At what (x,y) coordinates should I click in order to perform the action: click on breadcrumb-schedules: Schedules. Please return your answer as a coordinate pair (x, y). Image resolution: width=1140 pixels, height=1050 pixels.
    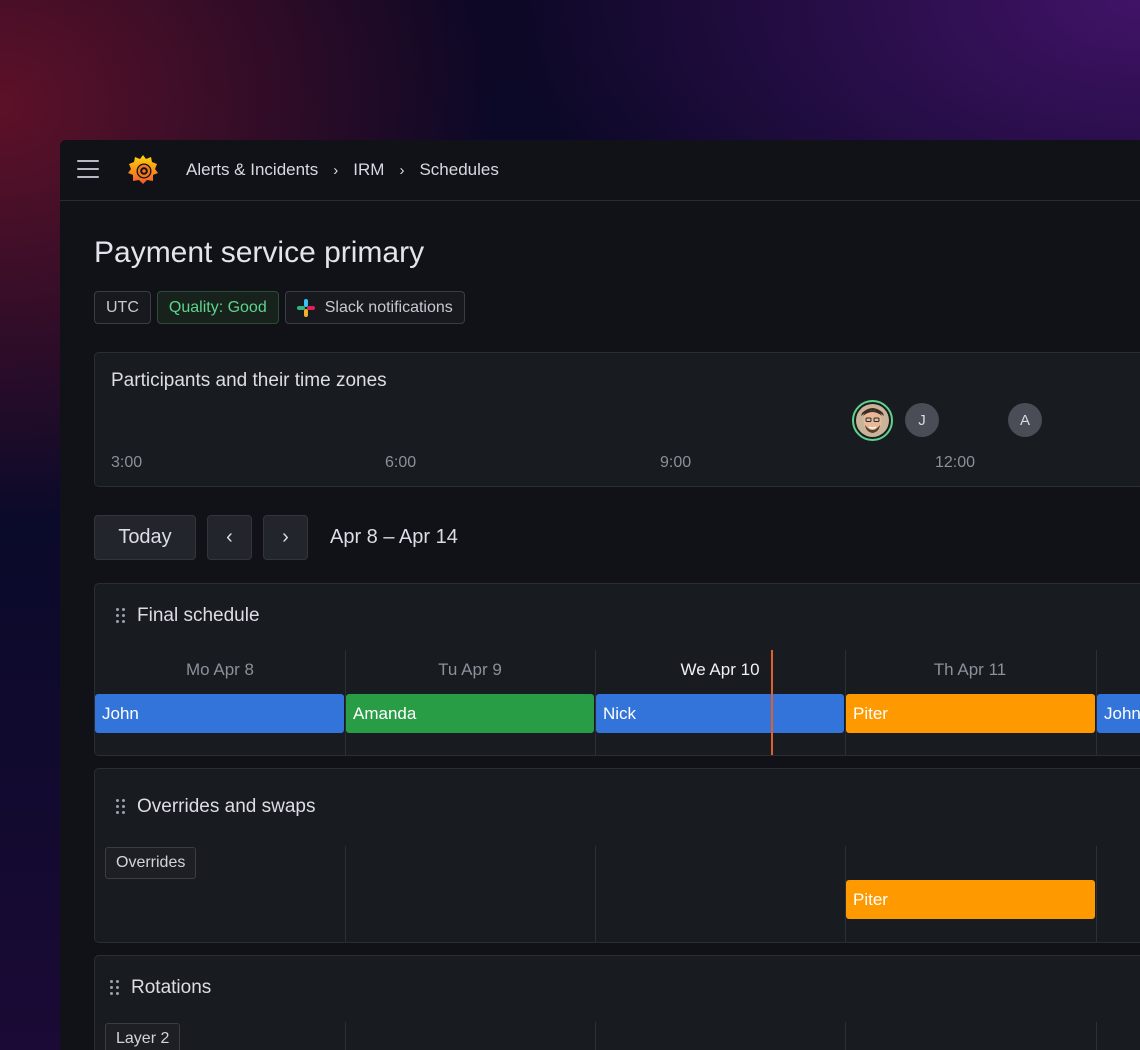
    Looking at the image, I should click on (458, 170).